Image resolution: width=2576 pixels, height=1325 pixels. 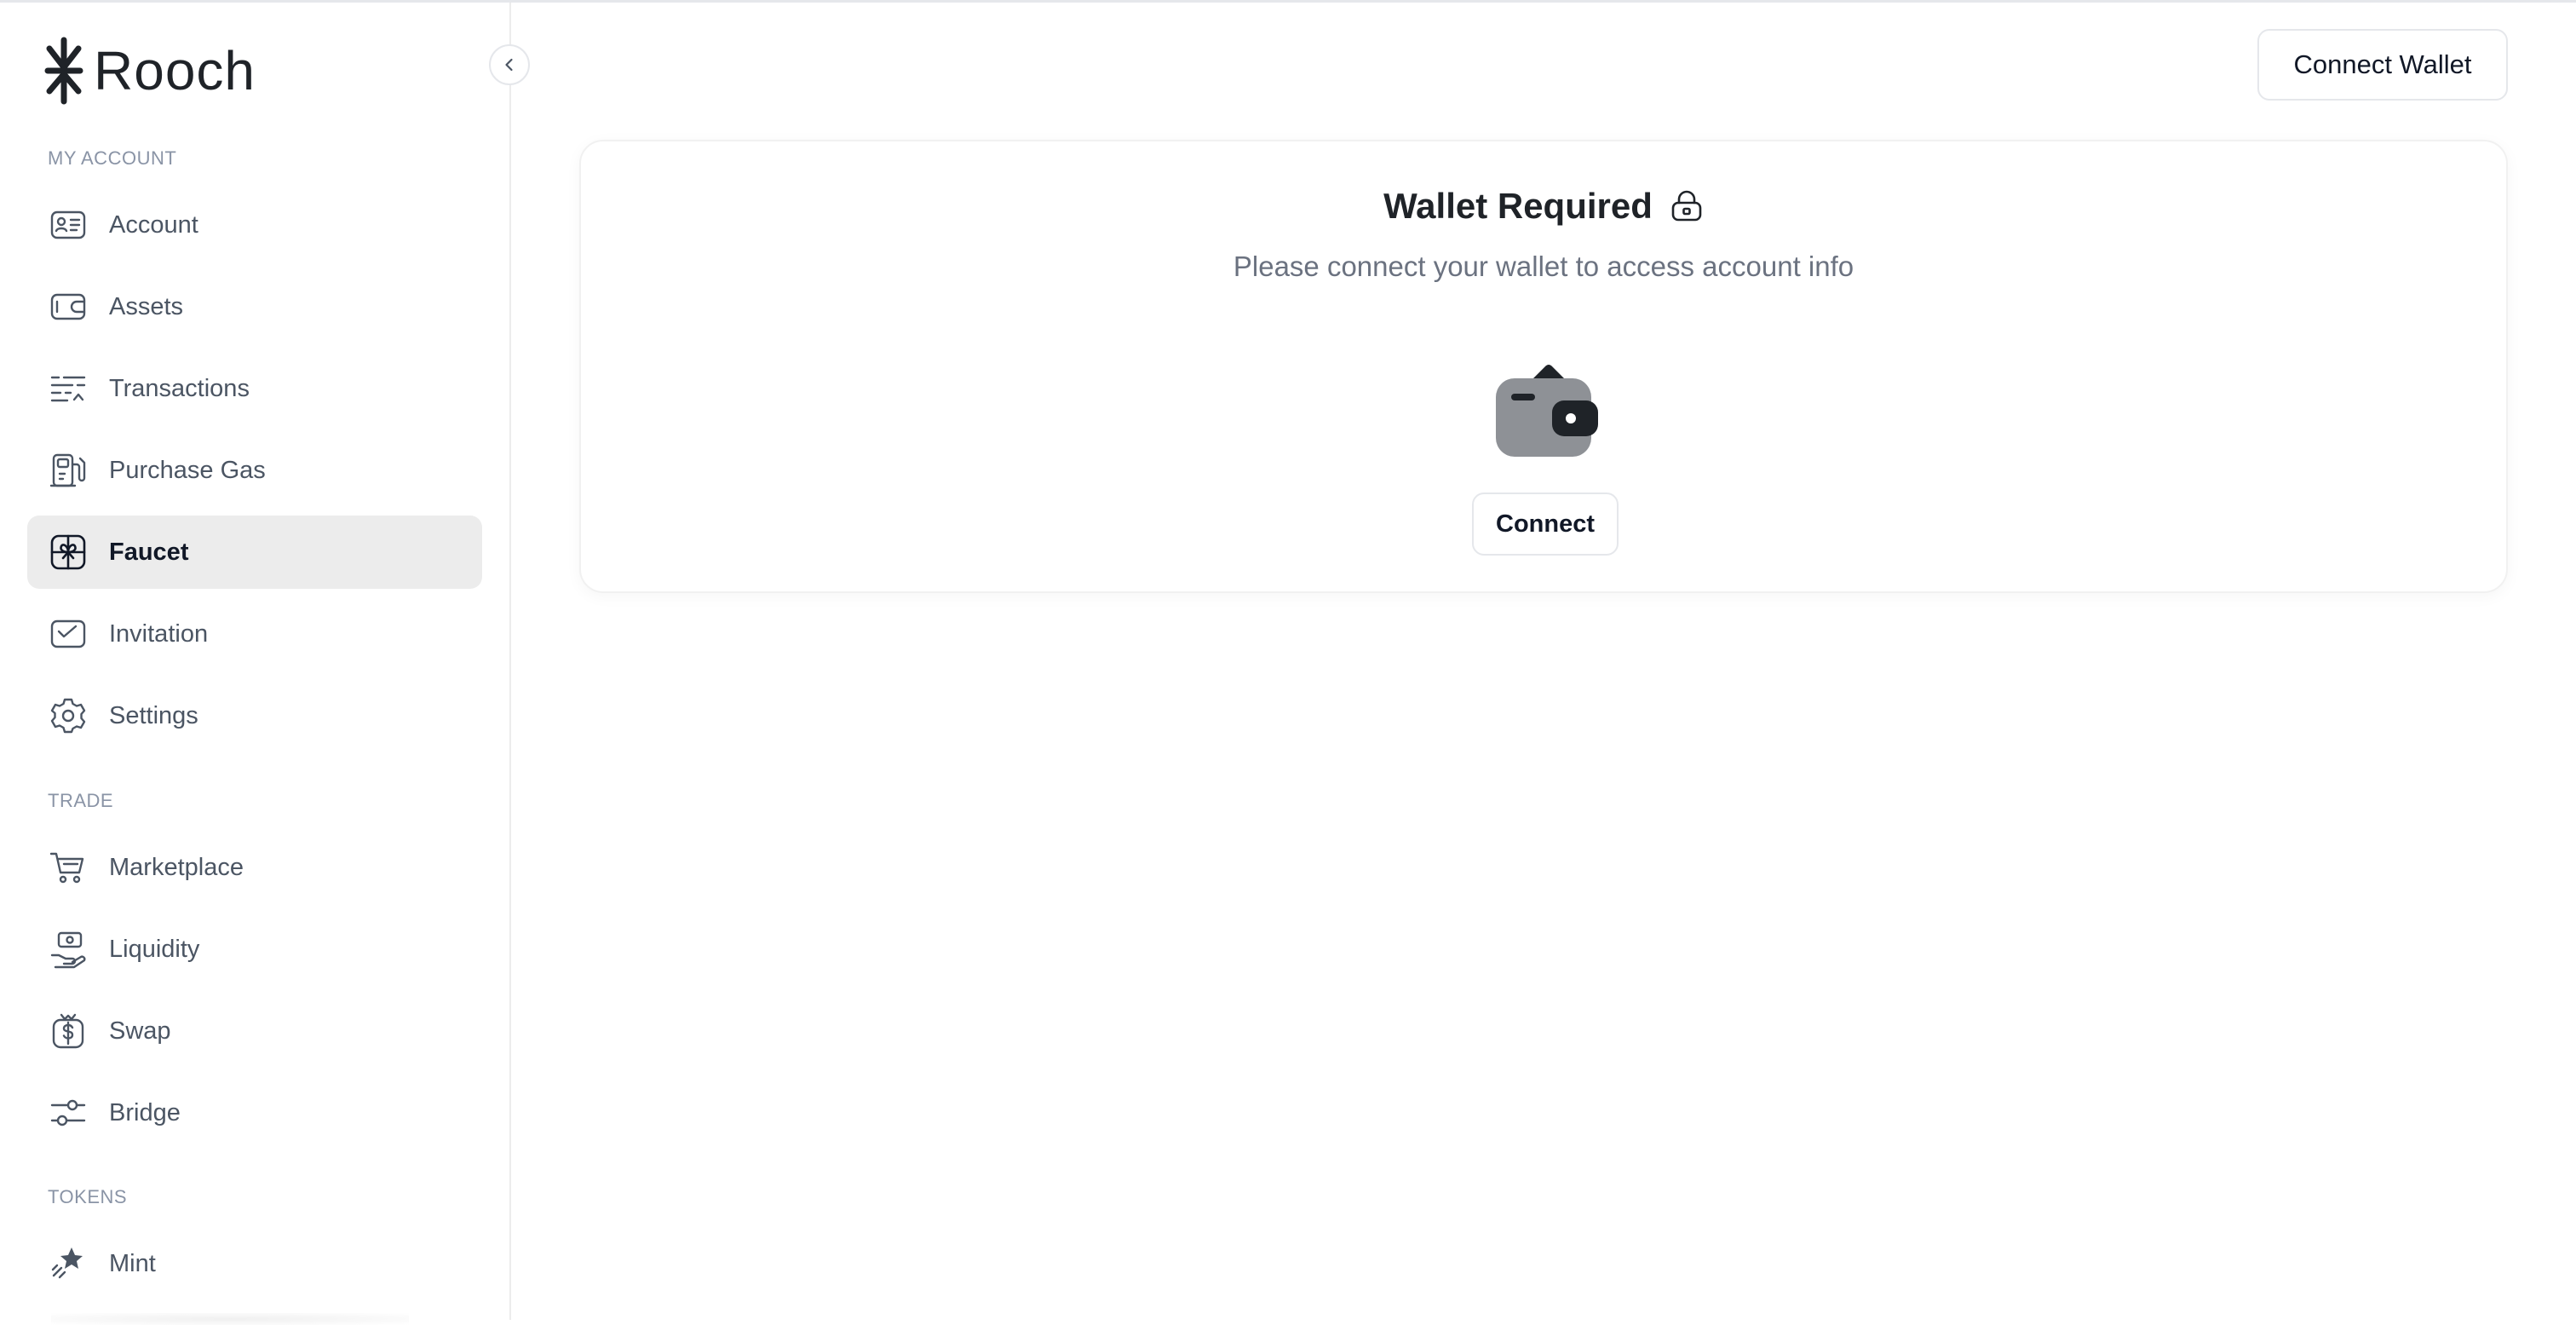 What do you see at coordinates (188, 470) in the screenshot?
I see `sidebar-item-label: Purchase Gas` at bounding box center [188, 470].